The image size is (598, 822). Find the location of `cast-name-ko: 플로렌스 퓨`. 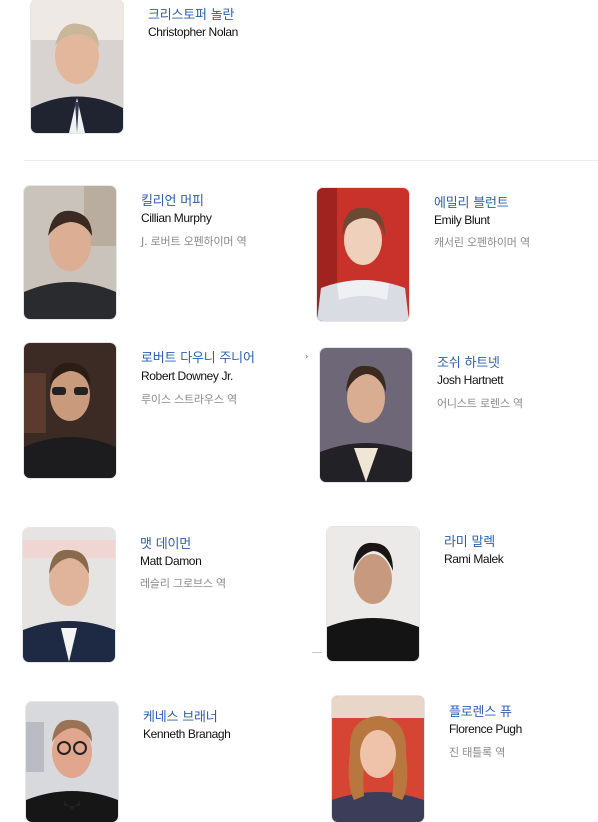

cast-name-ko: 플로렌스 퓨 is located at coordinates (480, 710).